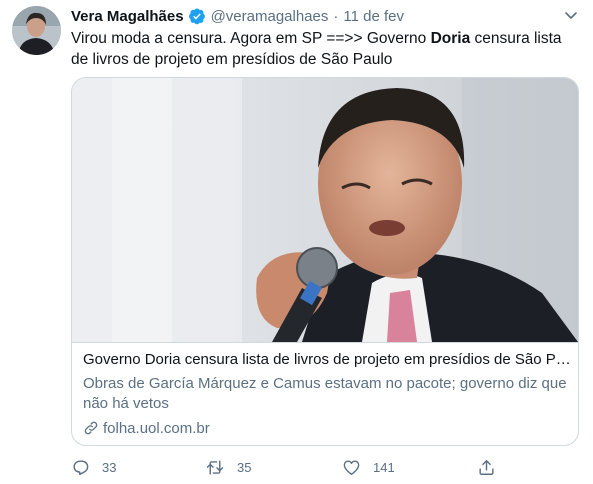 Image resolution: width=593 pixels, height=484 pixels. I want to click on share-icon, so click(486, 467).